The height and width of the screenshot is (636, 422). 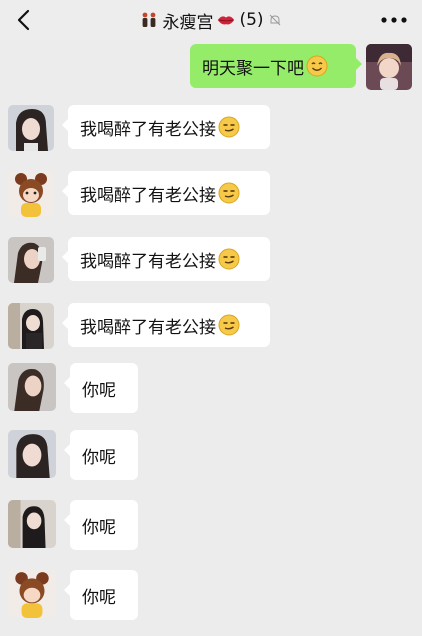 What do you see at coordinates (253, 68) in the screenshot?
I see `message-text: 明天聚一下吧` at bounding box center [253, 68].